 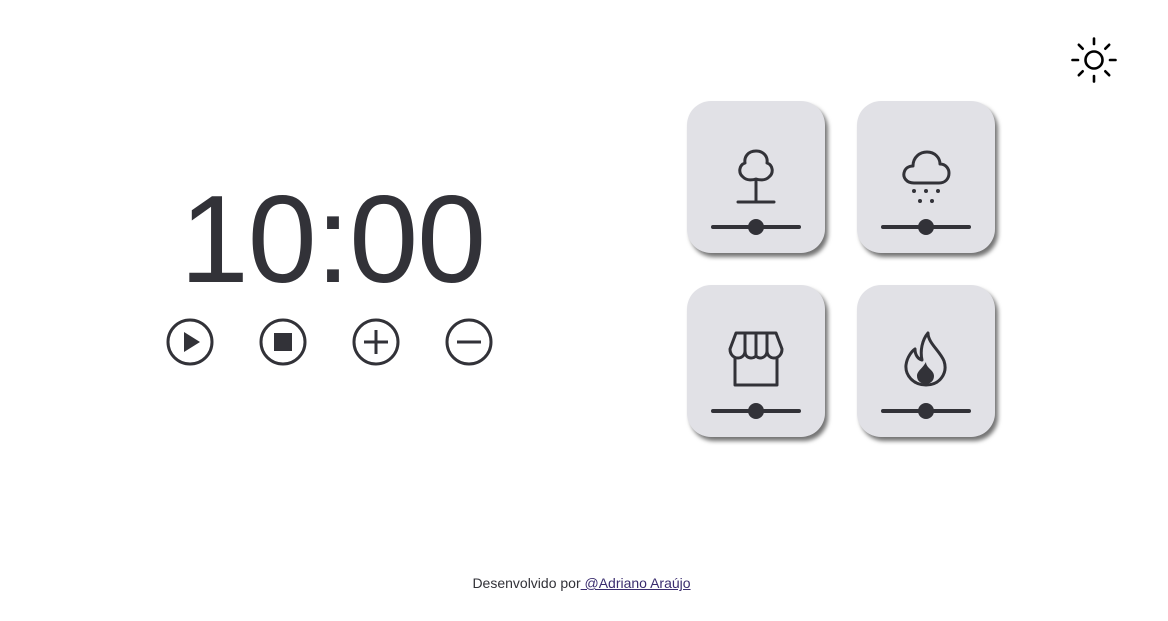 I want to click on sound-card-forest, so click(x=756, y=177).